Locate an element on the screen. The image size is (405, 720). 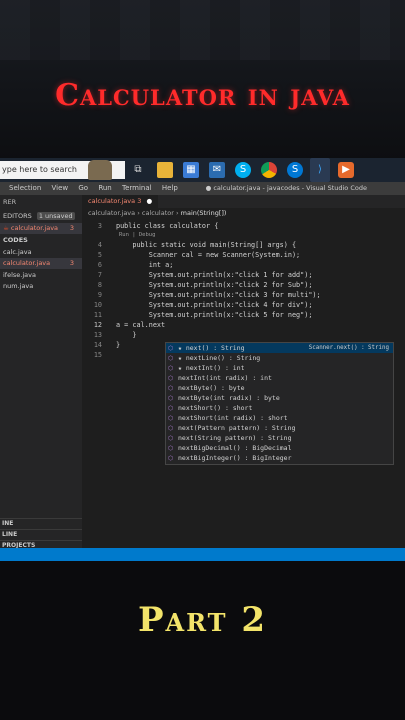
suggestion-item: ⬡ nextBigDecimal() : BigDecimal is located at coordinates (279, 448).